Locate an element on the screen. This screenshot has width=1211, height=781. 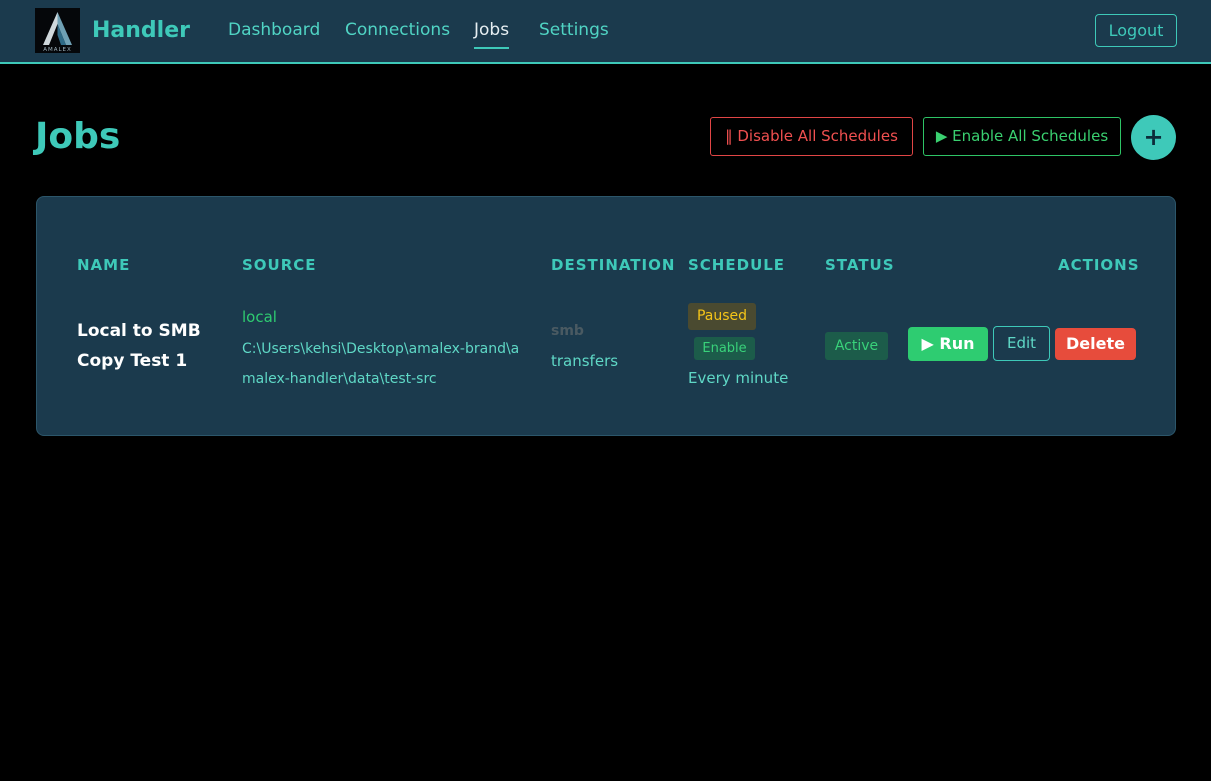
logo-wordmark: AMALEX is located at coordinates (57, 50).